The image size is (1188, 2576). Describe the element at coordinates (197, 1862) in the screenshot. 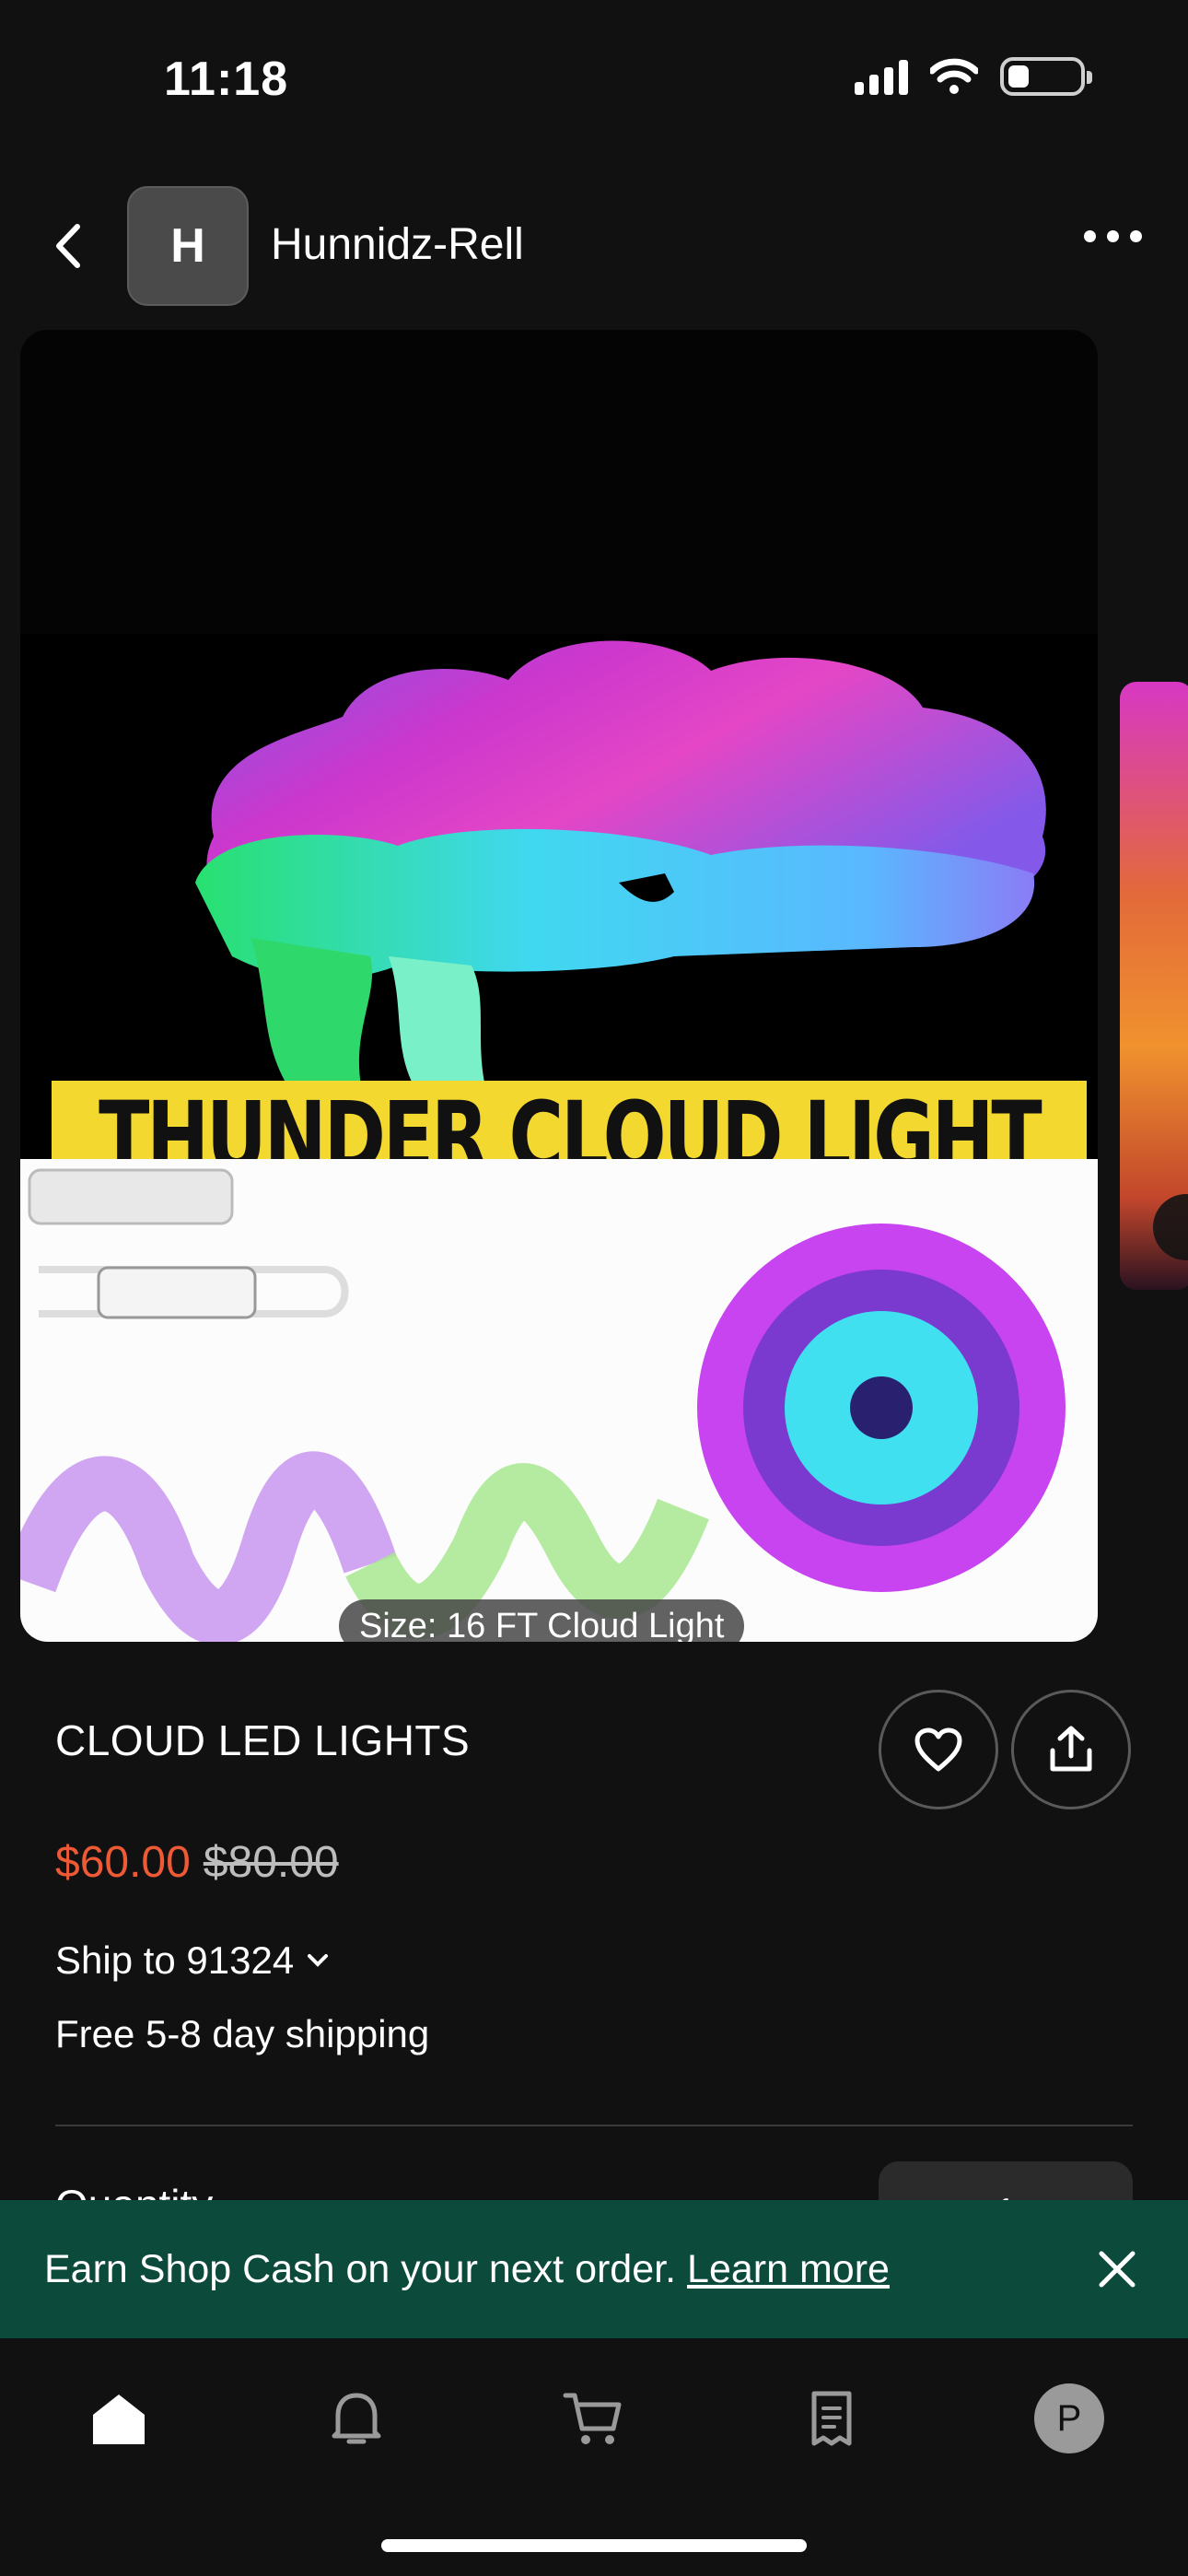

I see `price-row: $60.00 $80.00` at that location.